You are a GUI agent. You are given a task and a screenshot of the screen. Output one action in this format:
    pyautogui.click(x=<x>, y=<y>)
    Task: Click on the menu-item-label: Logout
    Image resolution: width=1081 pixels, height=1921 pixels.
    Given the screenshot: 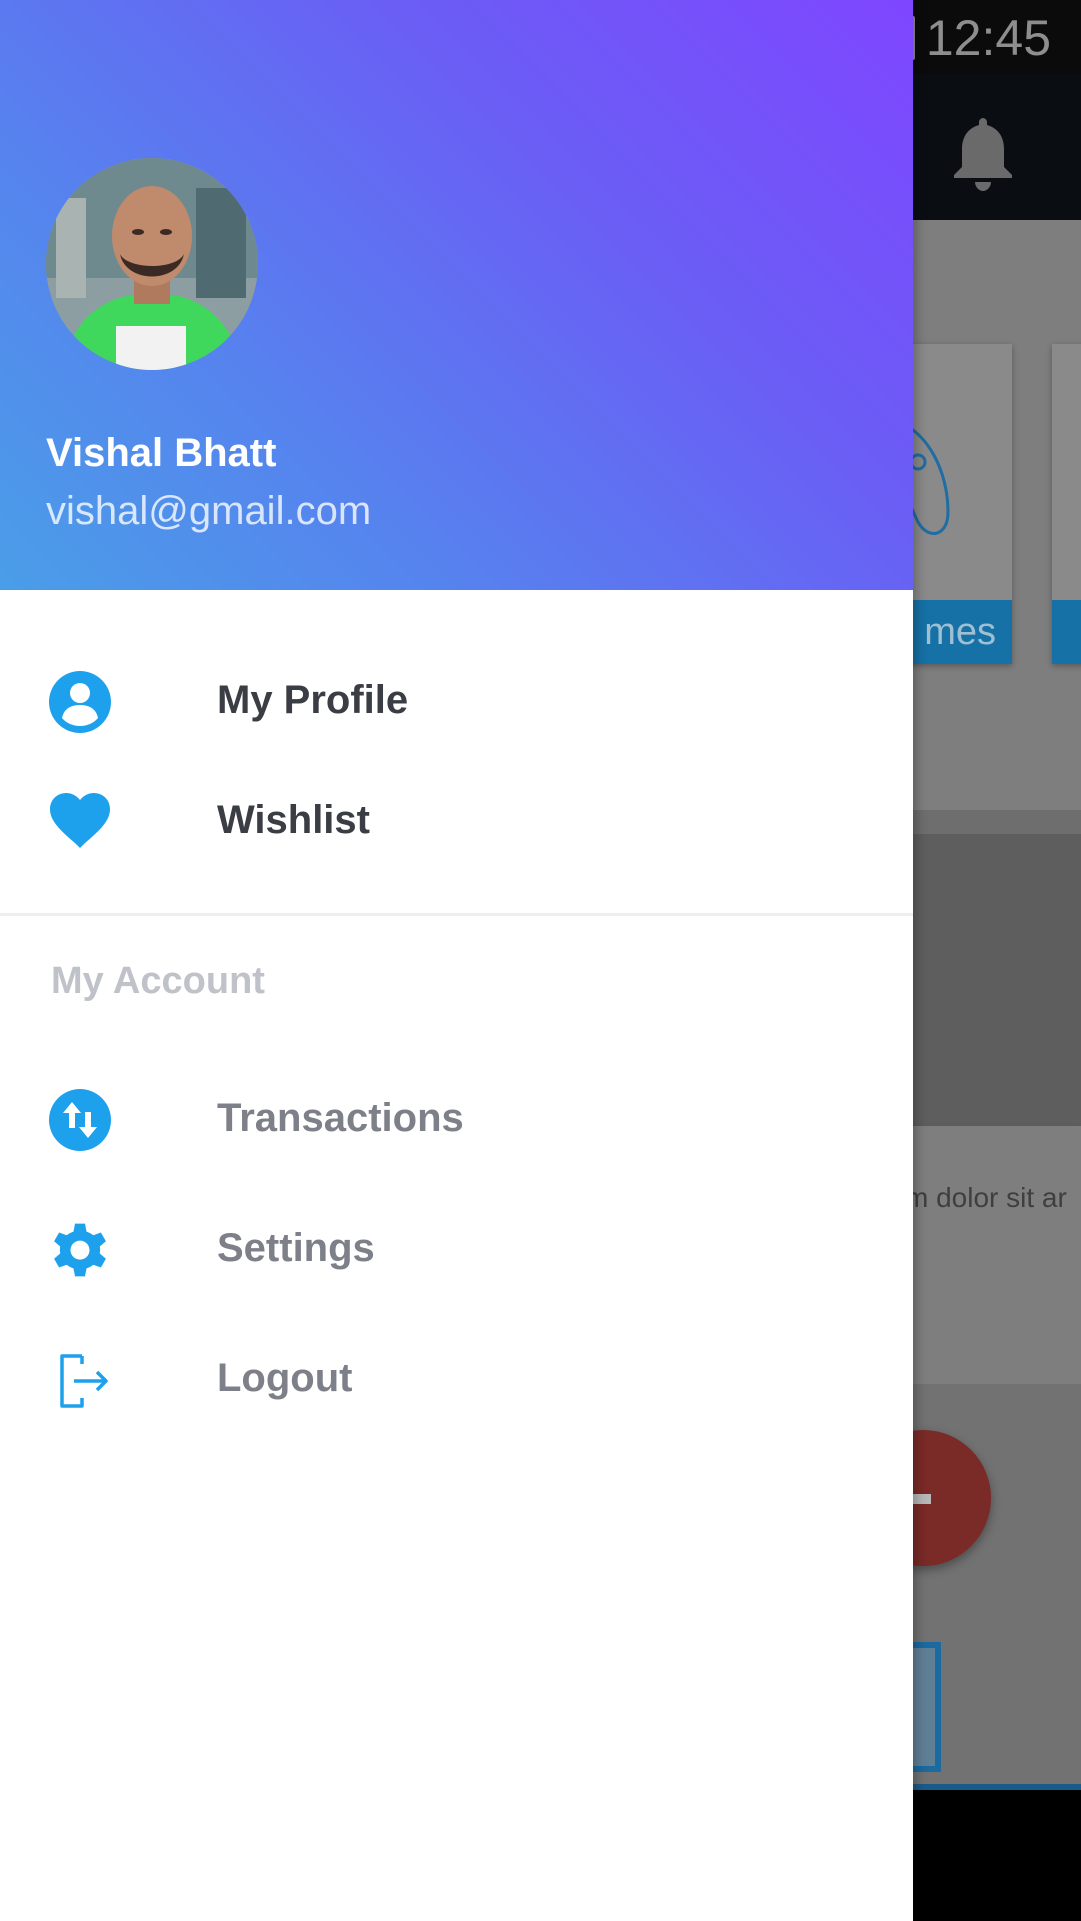 What is the action you would take?
    pyautogui.click(x=285, y=1378)
    